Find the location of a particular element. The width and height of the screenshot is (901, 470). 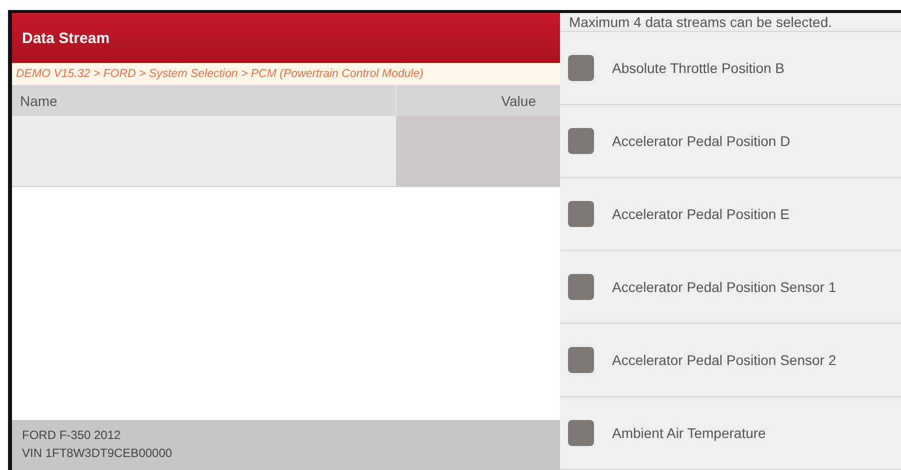

data-stream-label: Accelerator Pedal Position D is located at coordinates (702, 141).